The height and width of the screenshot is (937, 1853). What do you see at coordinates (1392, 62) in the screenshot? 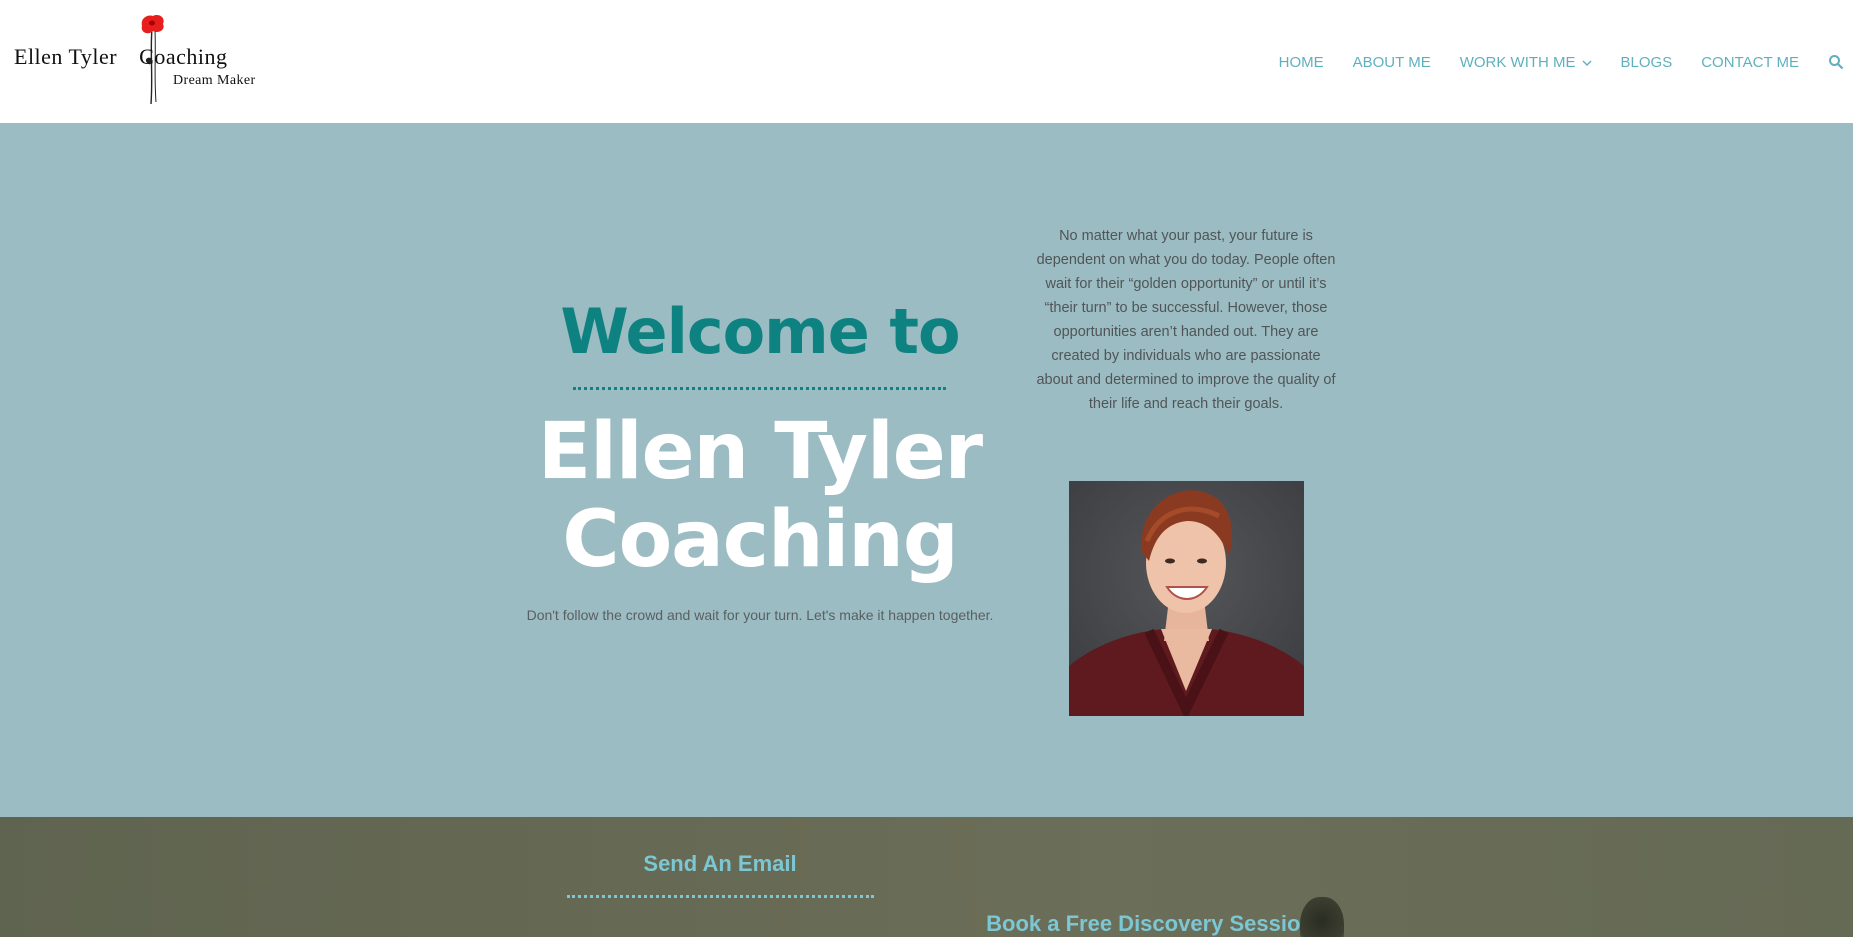
I see `nav-about-me: ABOUT ME` at bounding box center [1392, 62].